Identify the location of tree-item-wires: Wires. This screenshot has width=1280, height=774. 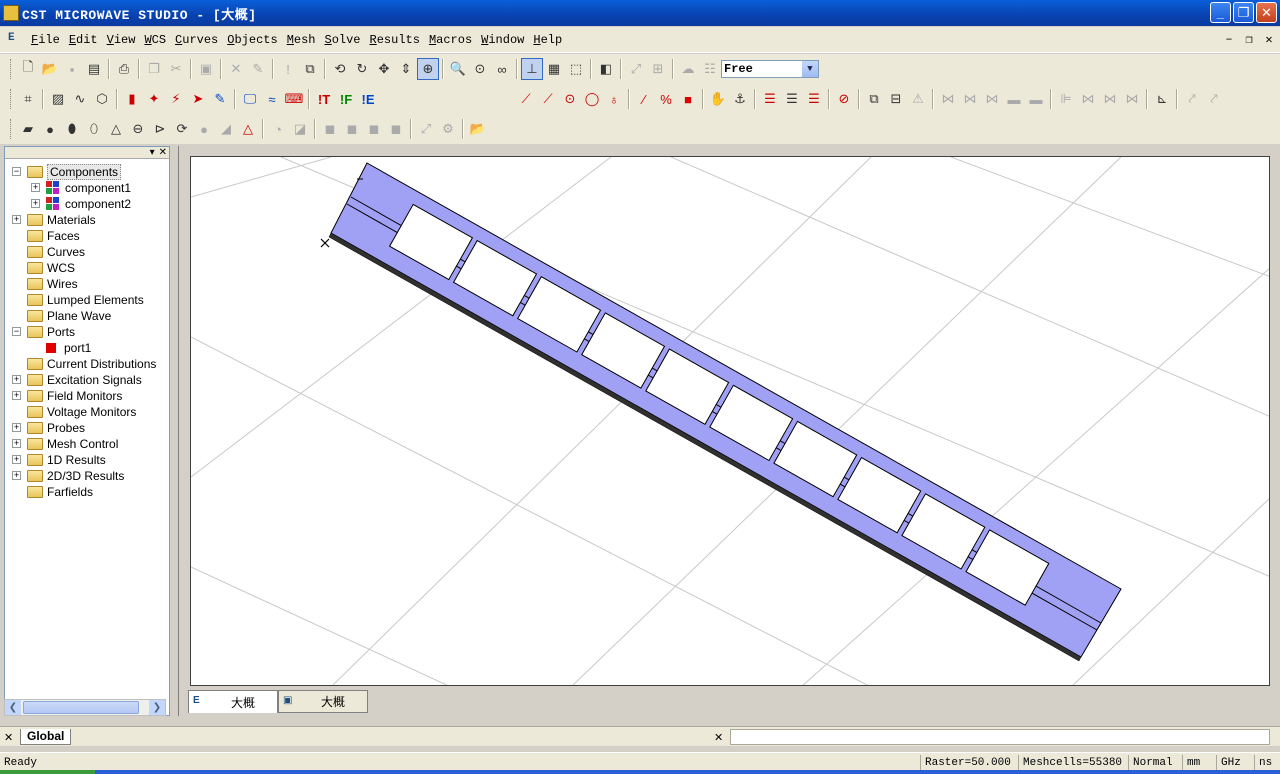
(52, 284).